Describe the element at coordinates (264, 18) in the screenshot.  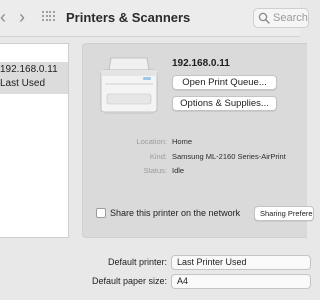
I see `search-icon` at that location.